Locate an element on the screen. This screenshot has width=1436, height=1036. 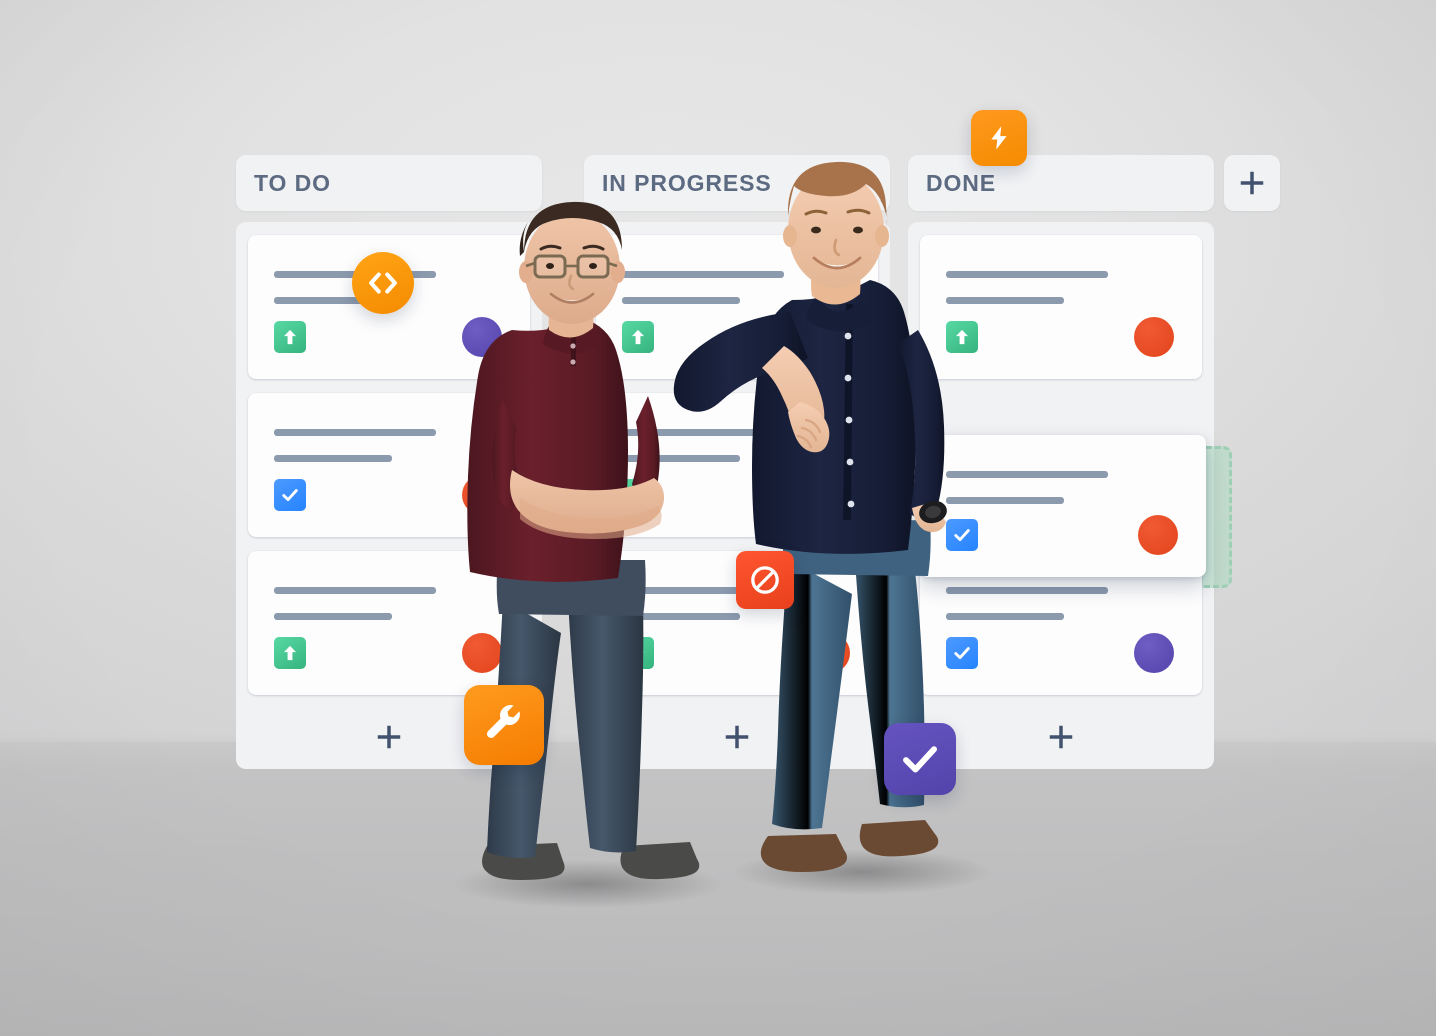
floating-badge-check is located at coordinates (920, 759).